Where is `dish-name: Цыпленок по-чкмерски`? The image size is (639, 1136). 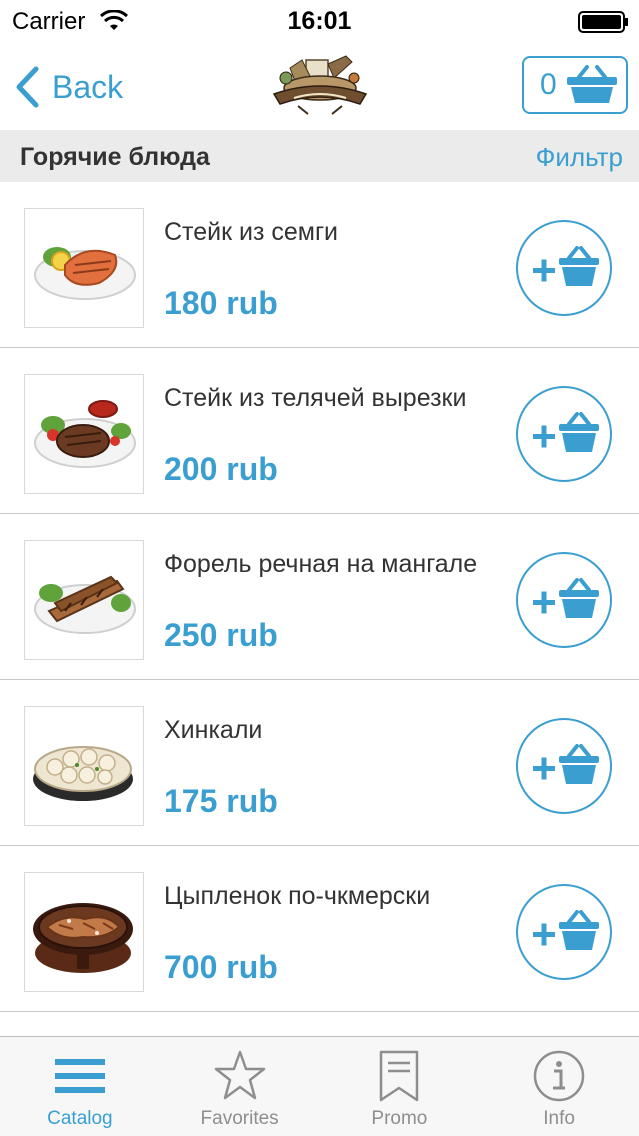
dish-name: Цыпленок по-чкмерски is located at coordinates (297, 896).